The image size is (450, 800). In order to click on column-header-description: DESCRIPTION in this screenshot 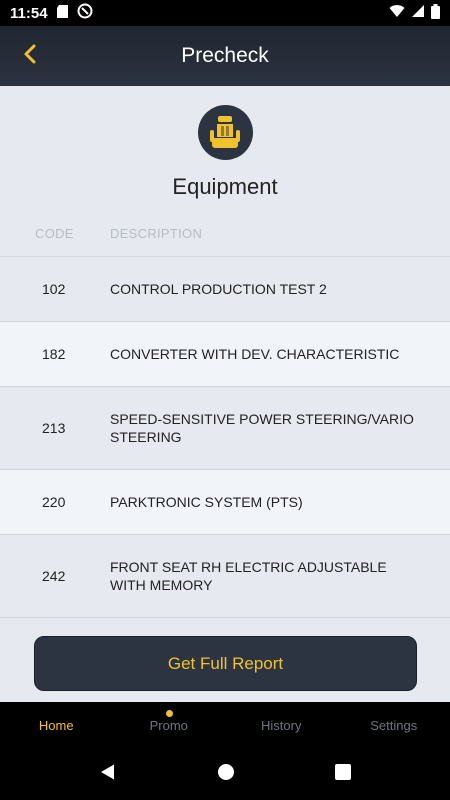, I will do `click(156, 233)`.